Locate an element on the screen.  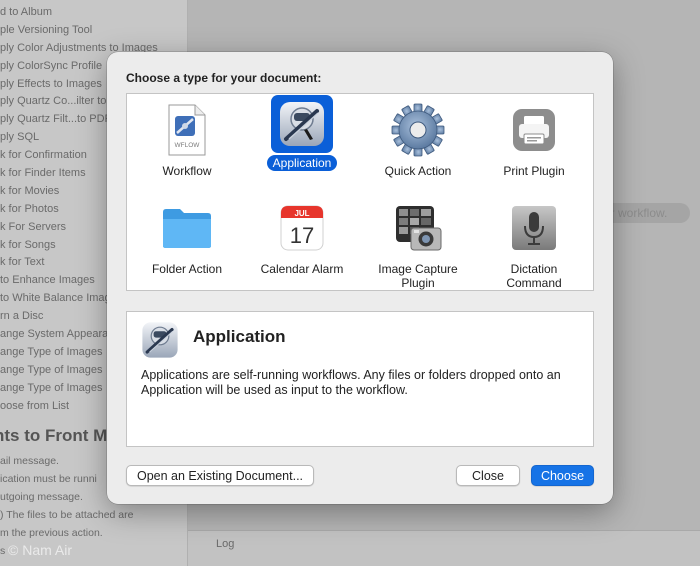
folder-icon is located at coordinates (187, 228).